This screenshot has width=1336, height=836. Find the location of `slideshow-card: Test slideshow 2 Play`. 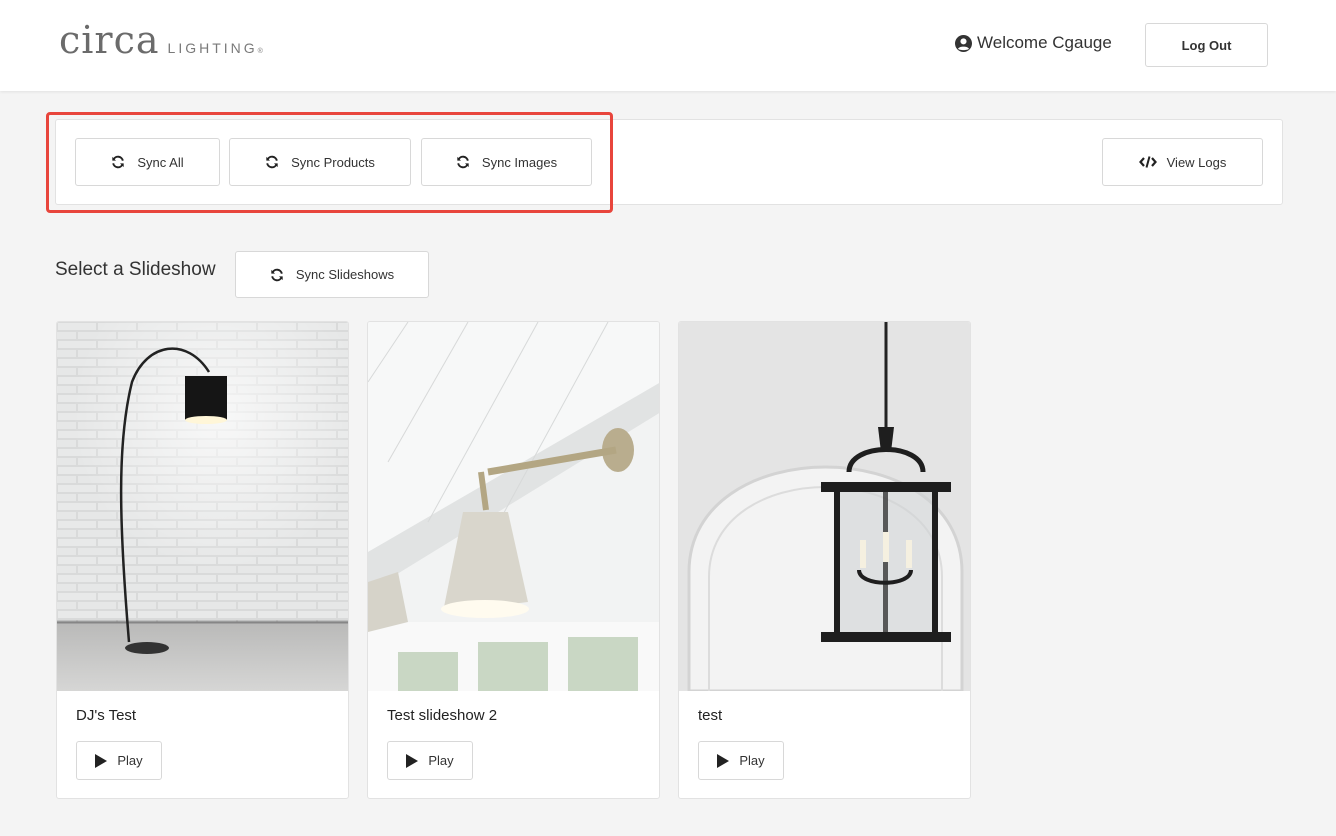

slideshow-card: Test slideshow 2 Play is located at coordinates (513, 560).